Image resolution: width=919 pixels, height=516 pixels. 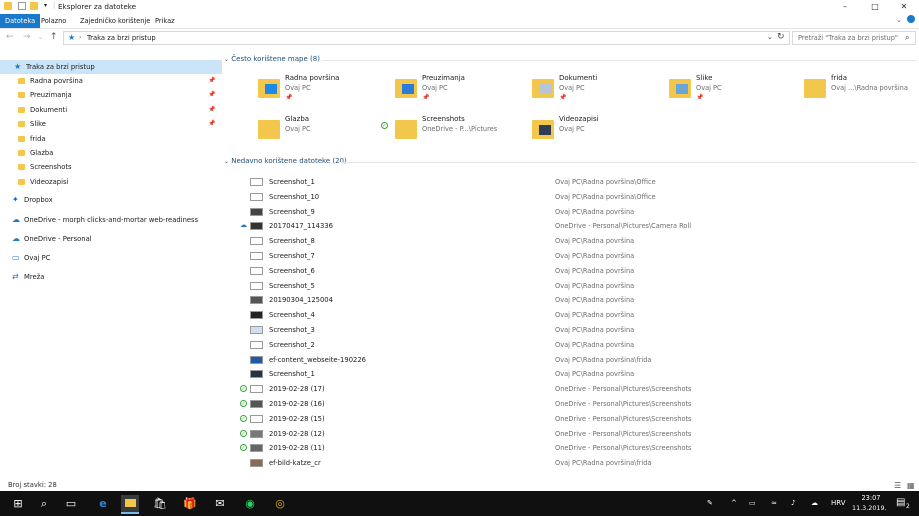 What do you see at coordinates (911, 19) in the screenshot?
I see `help-icon` at bounding box center [911, 19].